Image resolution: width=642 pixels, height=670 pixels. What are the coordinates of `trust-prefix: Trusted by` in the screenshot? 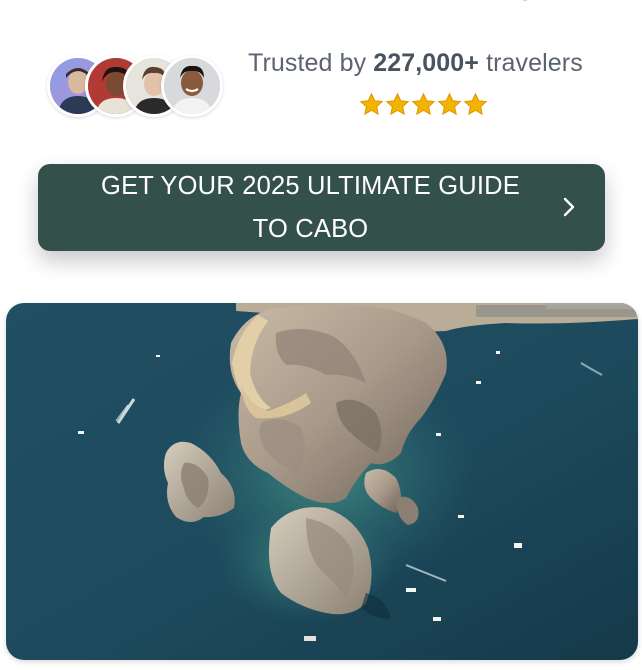 It's located at (307, 63).